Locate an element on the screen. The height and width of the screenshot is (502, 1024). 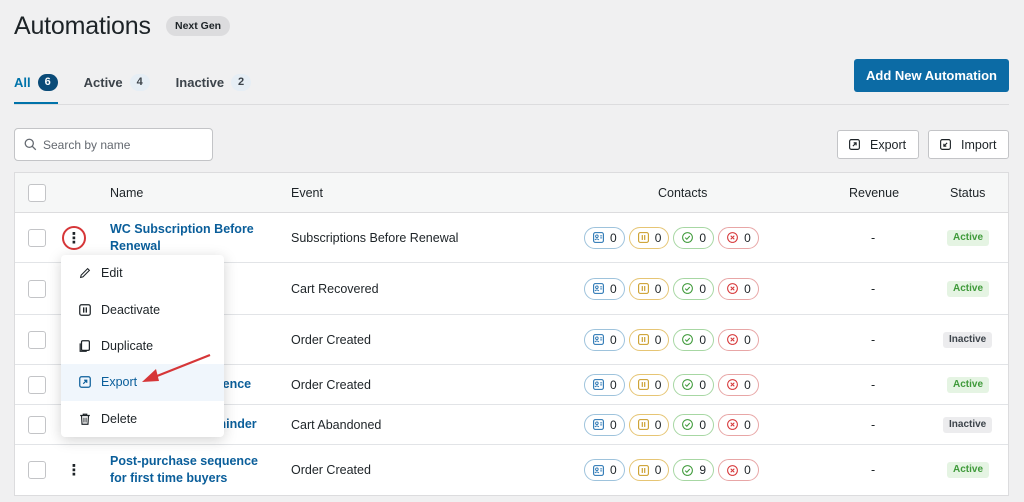
export-label: Export is located at coordinates (888, 144).